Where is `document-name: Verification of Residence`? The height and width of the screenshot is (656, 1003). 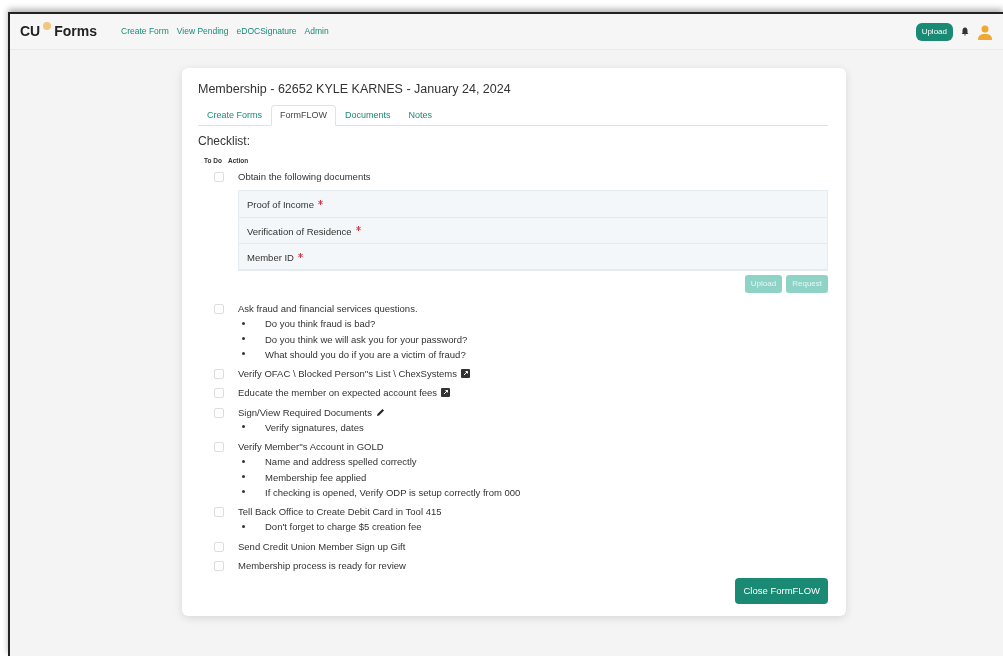
document-name: Verification of Residence is located at coordinates (299, 231).